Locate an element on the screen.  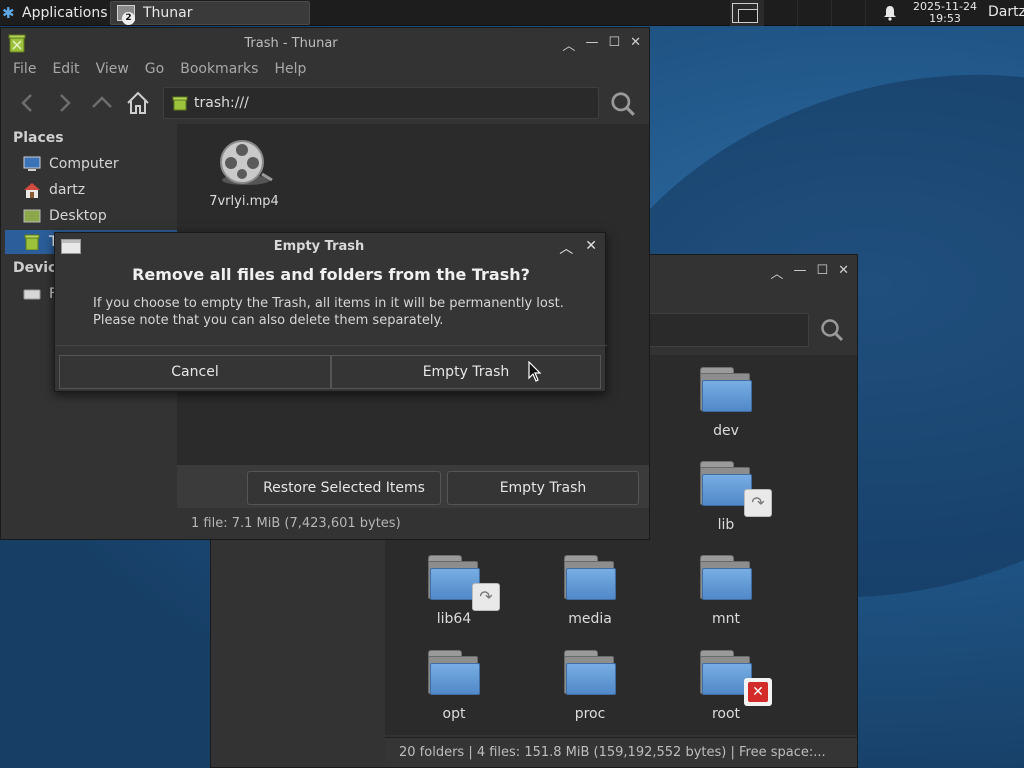
folder-mnt: mnt is located at coordinates (726, 590).